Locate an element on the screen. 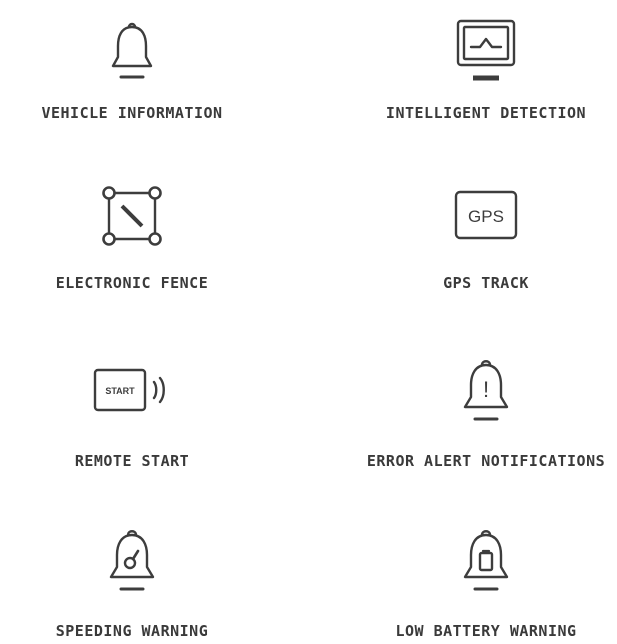 This screenshot has width=617, height=644. bell-icon is located at coordinates (141, 48).